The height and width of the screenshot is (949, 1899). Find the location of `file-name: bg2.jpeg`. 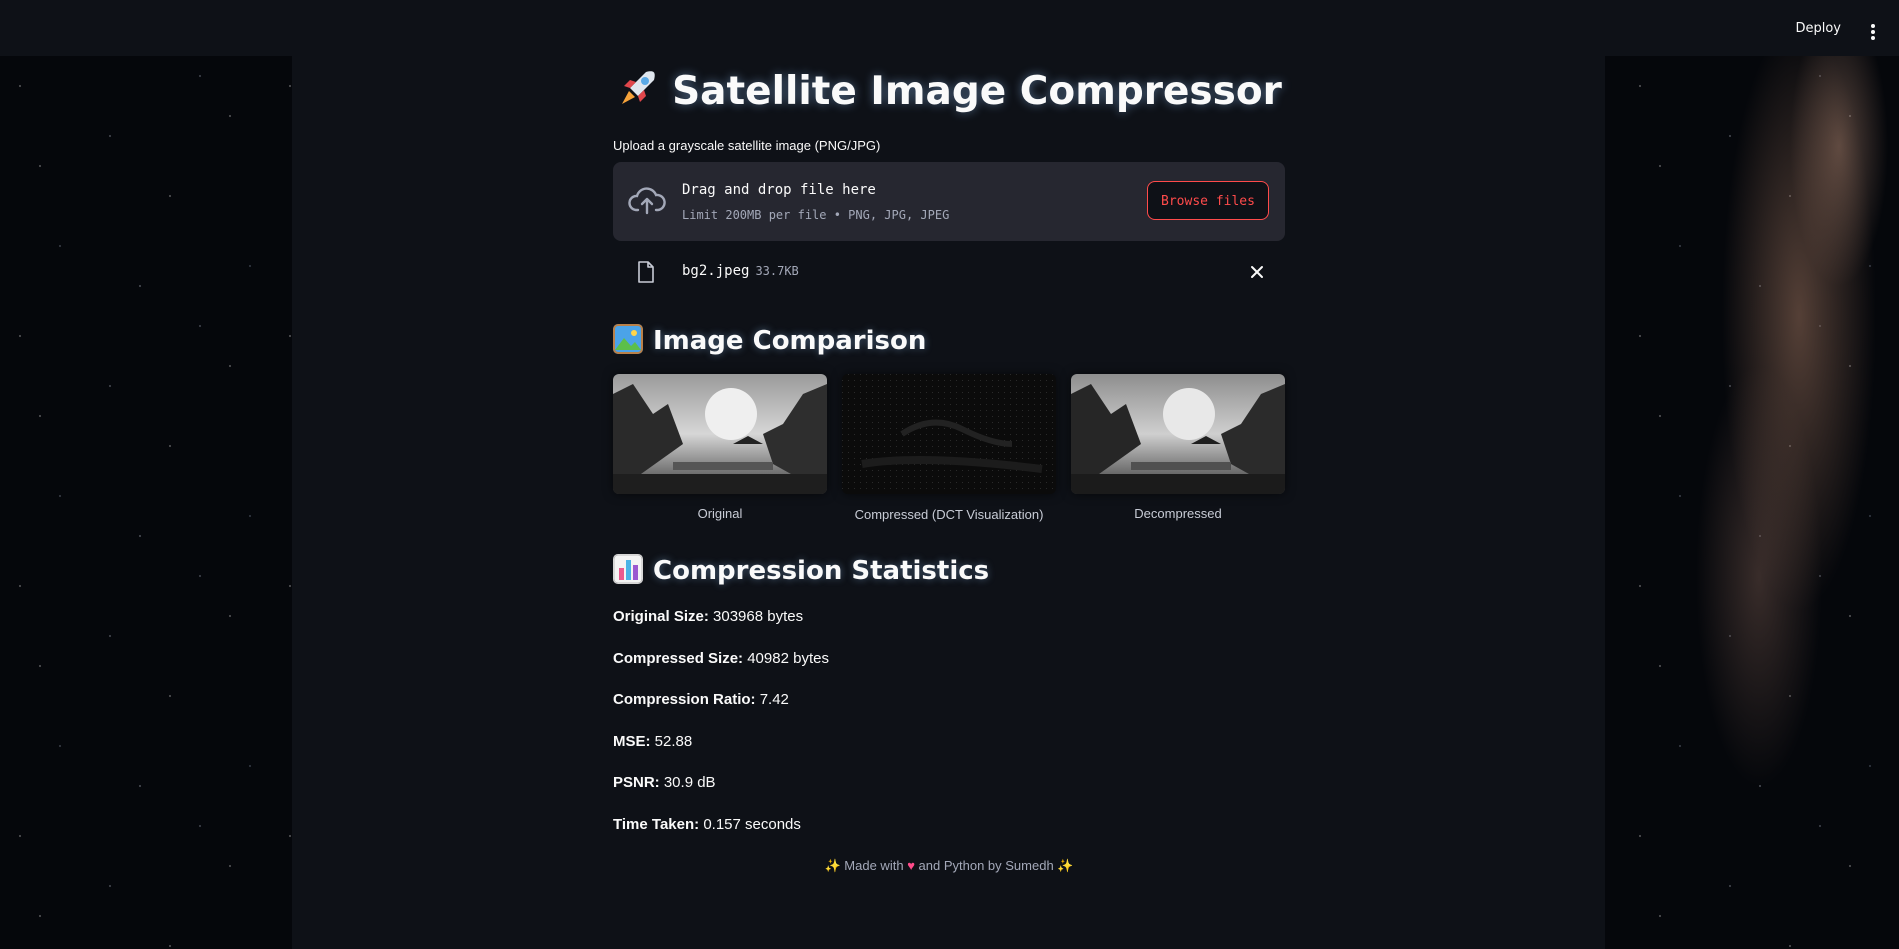

file-name: bg2.jpeg is located at coordinates (716, 271).